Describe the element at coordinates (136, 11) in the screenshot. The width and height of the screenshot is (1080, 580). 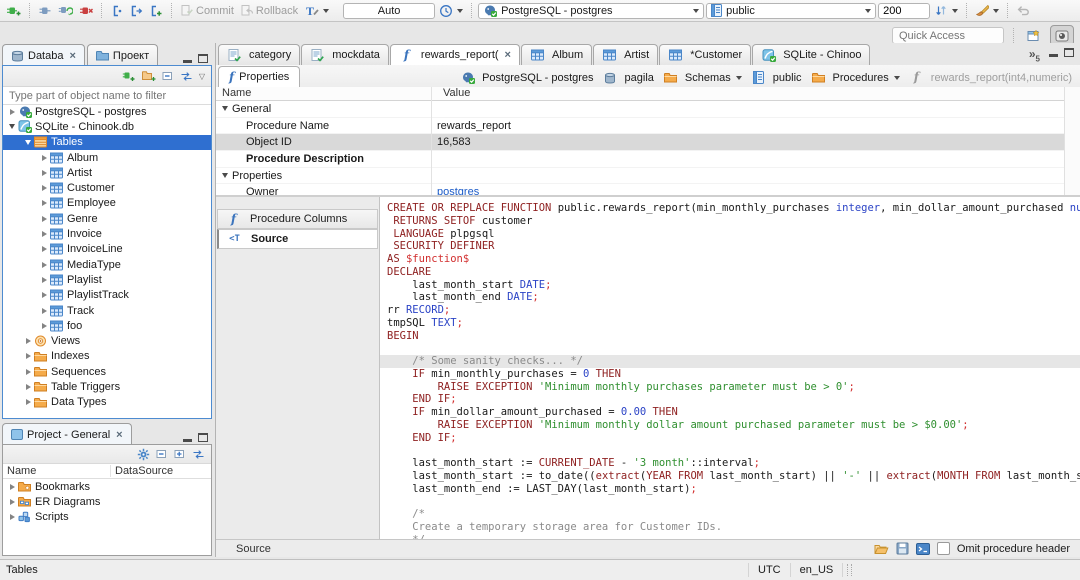
I see `open-sql-script-icon` at that location.